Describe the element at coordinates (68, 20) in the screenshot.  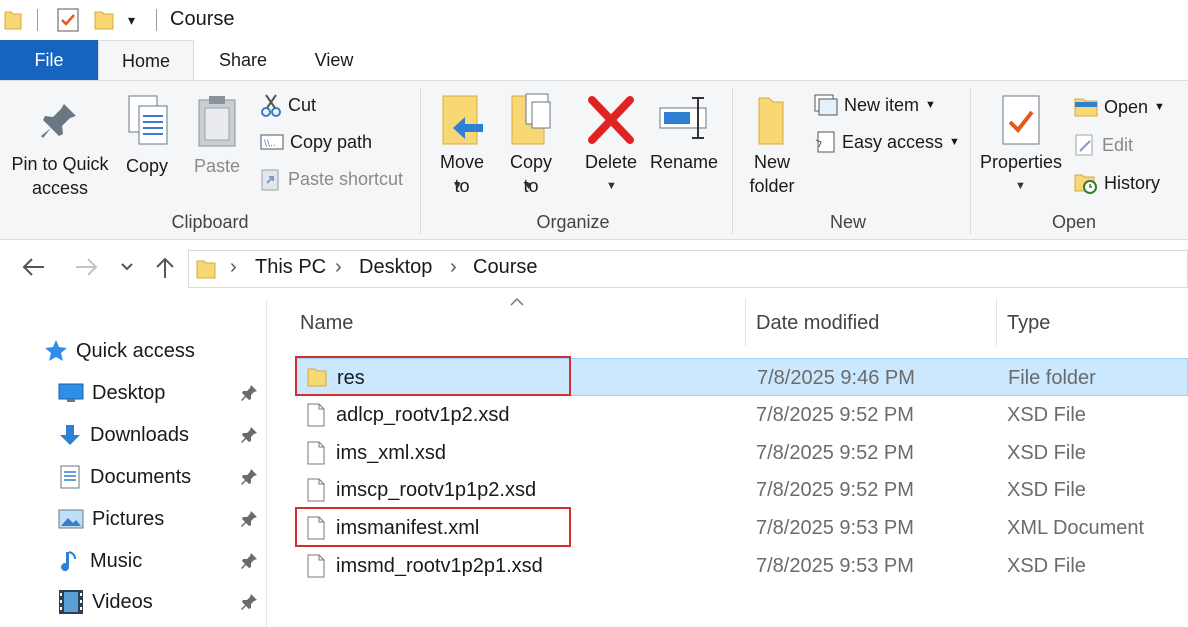
I see `properties-quick-icon` at that location.